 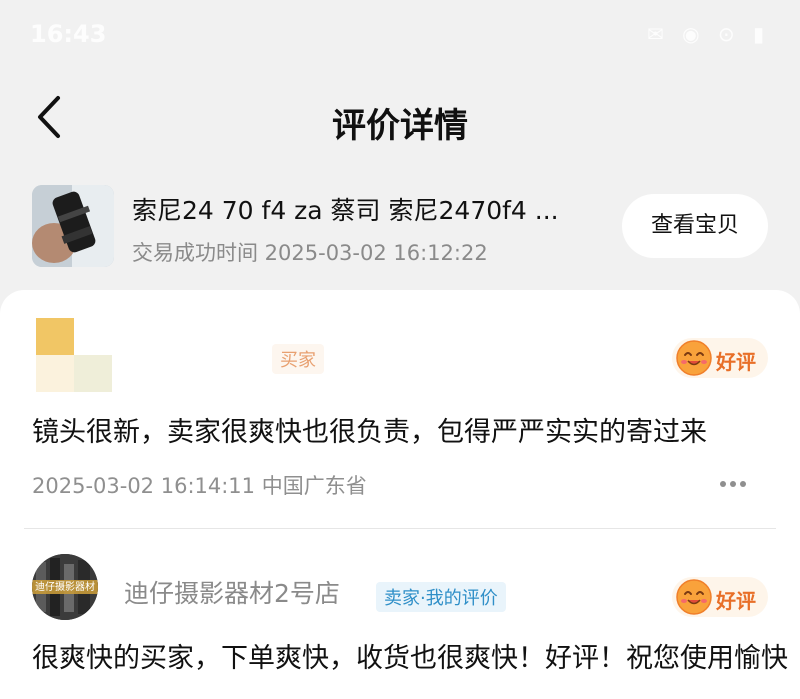 What do you see at coordinates (369, 432) in the screenshot?
I see `review-text: 镜头很新，卖家很爽快也很负责，包得严严实实的寄过来` at bounding box center [369, 432].